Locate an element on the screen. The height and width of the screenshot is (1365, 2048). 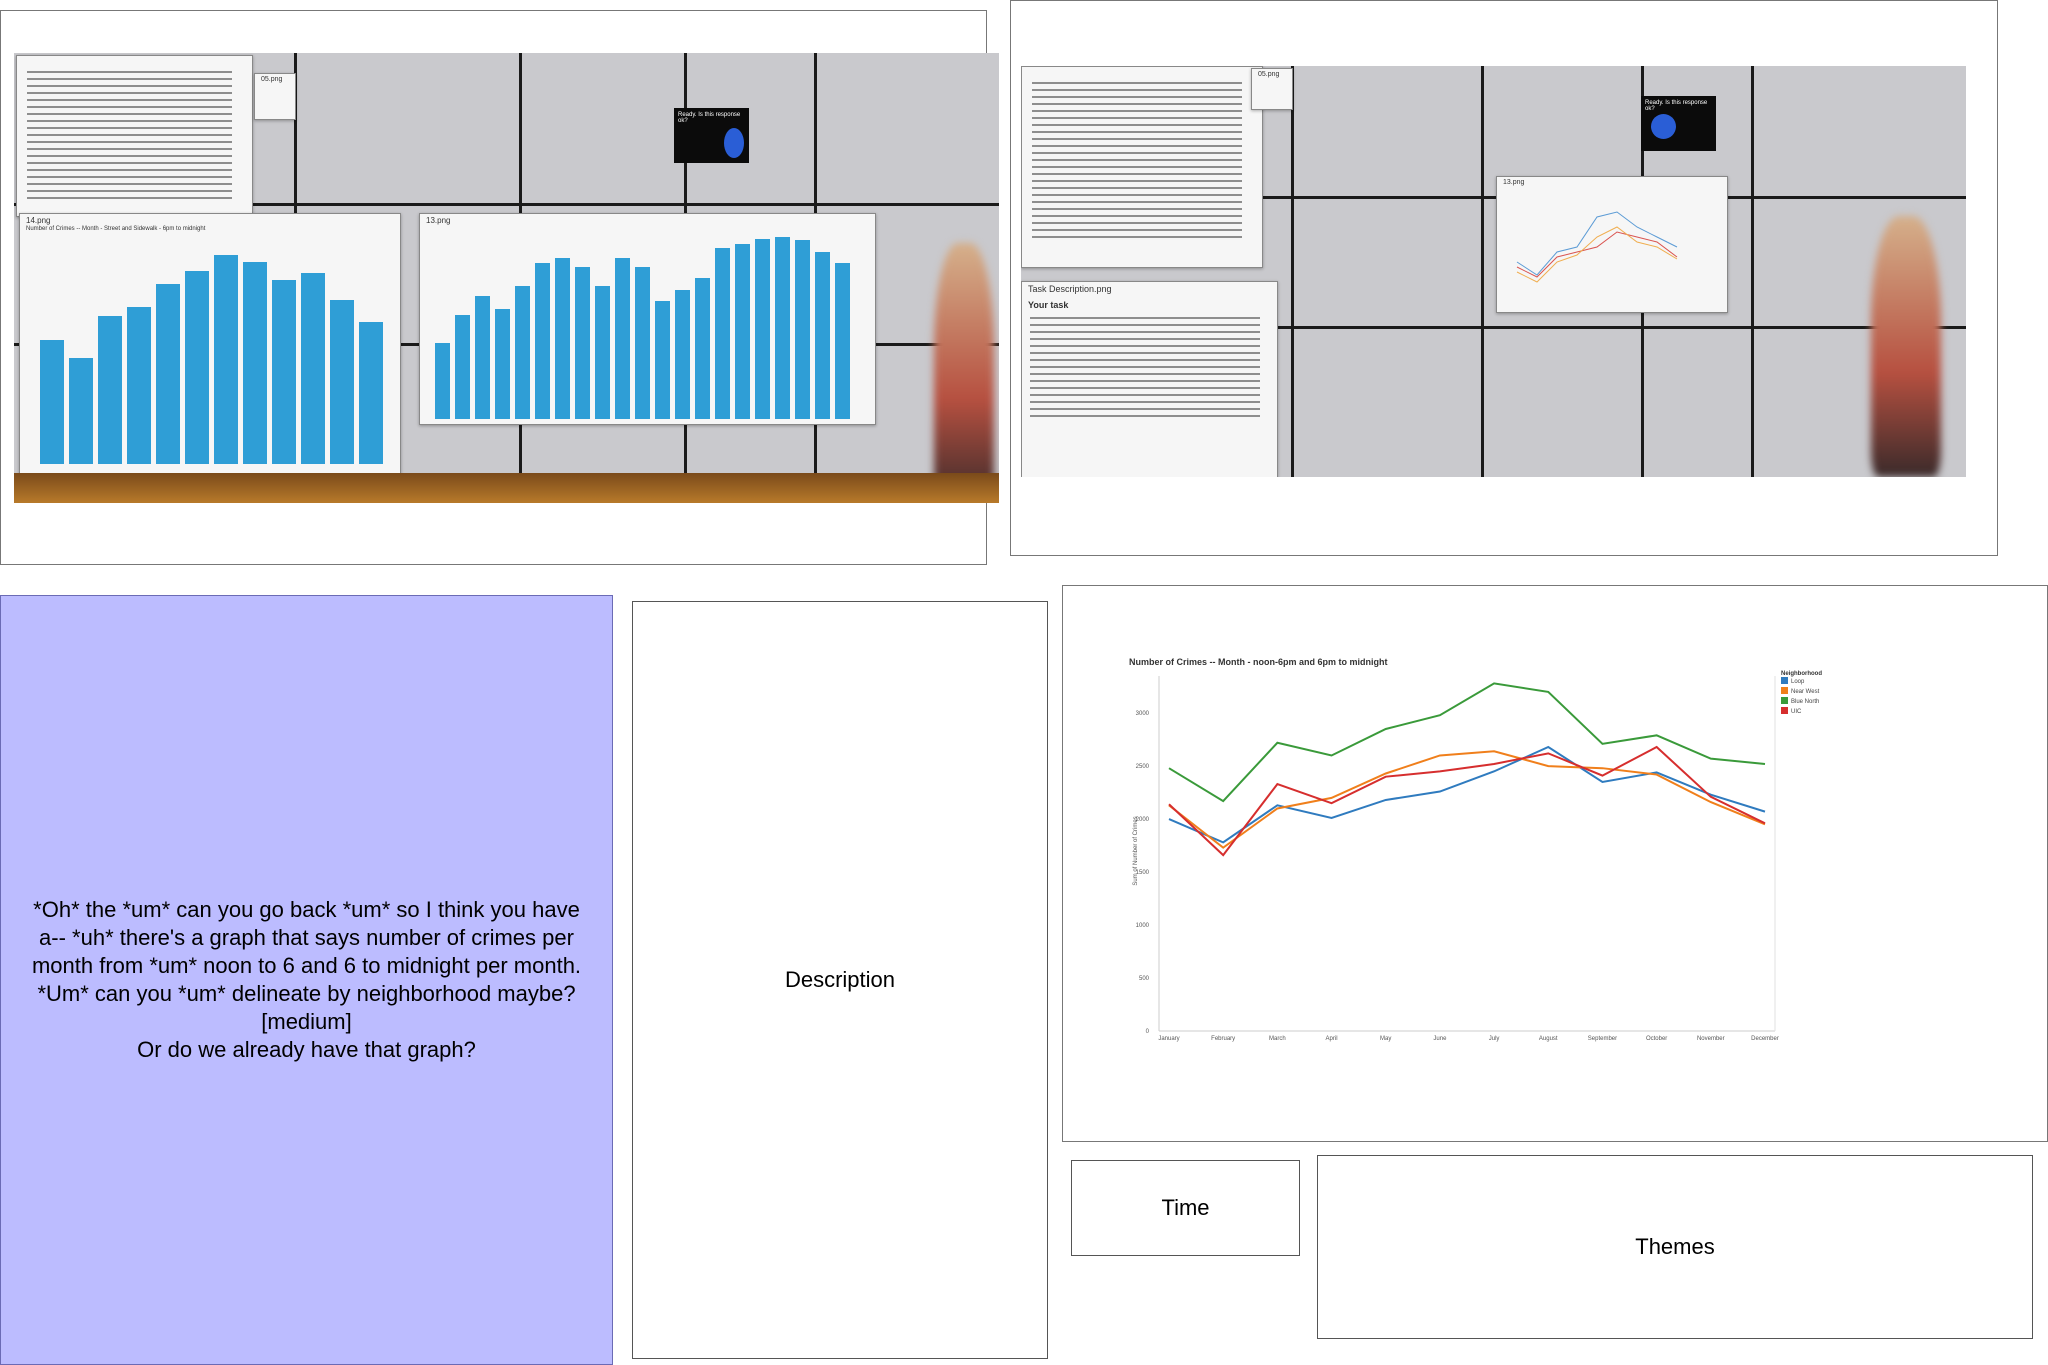
legend-label: Near West is located at coordinates (1805, 692).